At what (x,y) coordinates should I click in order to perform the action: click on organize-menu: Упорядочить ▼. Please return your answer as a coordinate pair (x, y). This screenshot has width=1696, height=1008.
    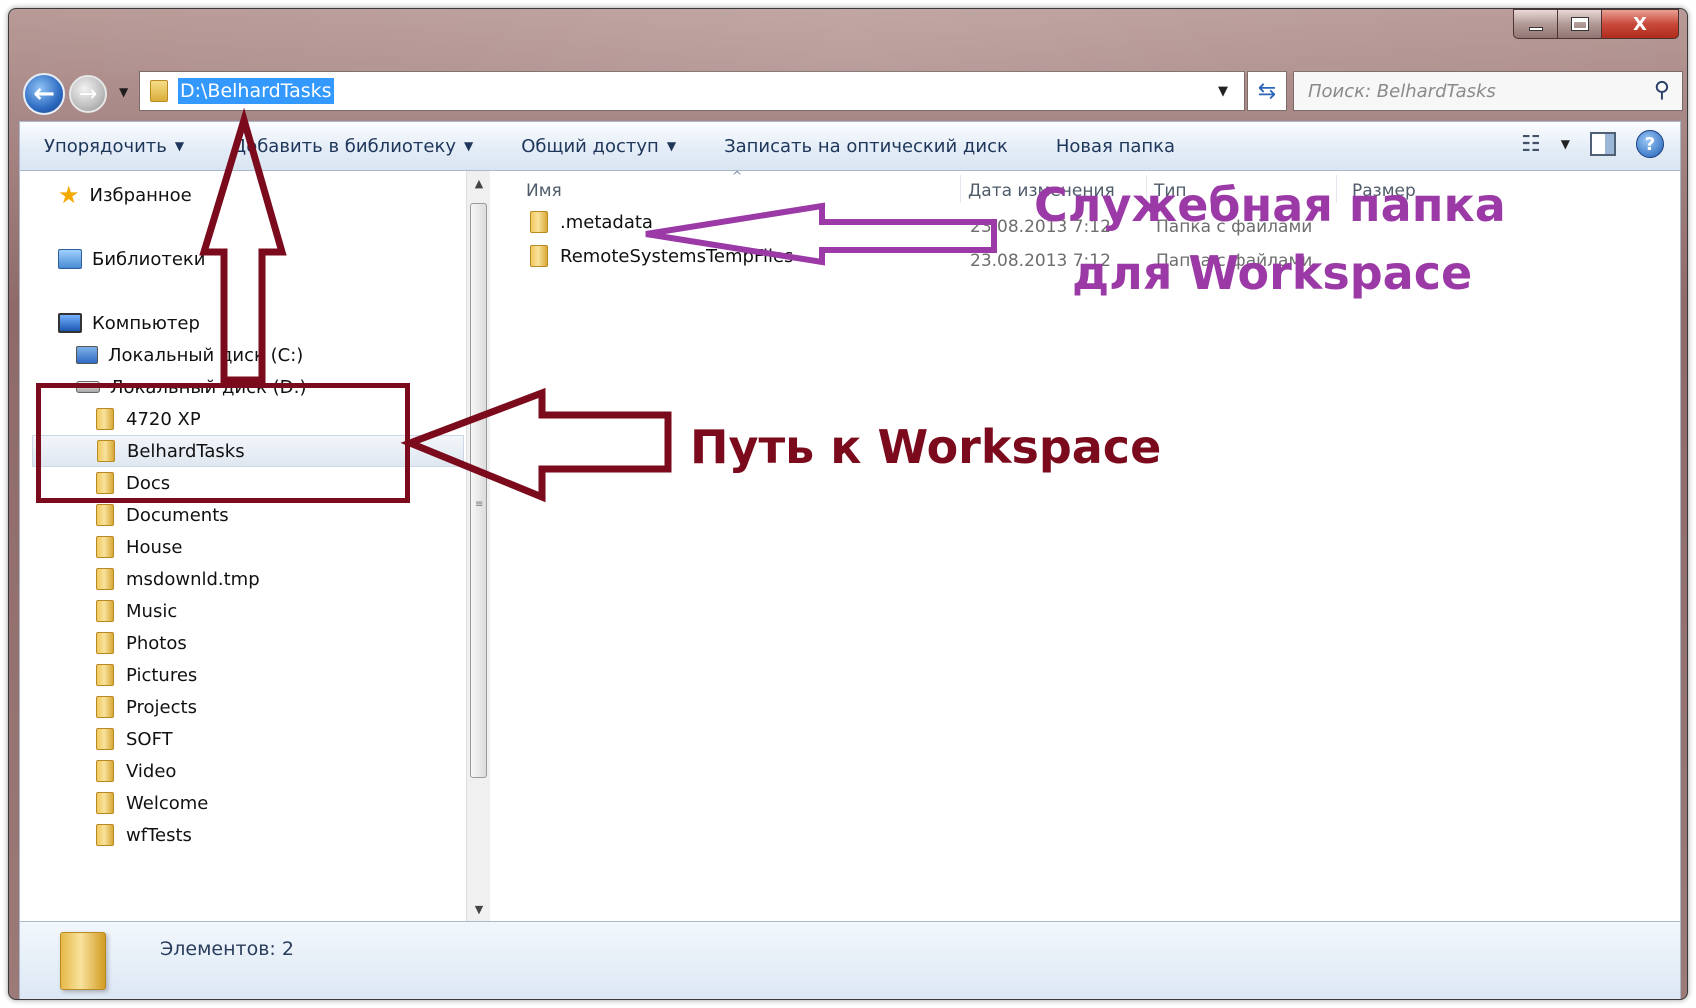
    Looking at the image, I should click on (114, 146).